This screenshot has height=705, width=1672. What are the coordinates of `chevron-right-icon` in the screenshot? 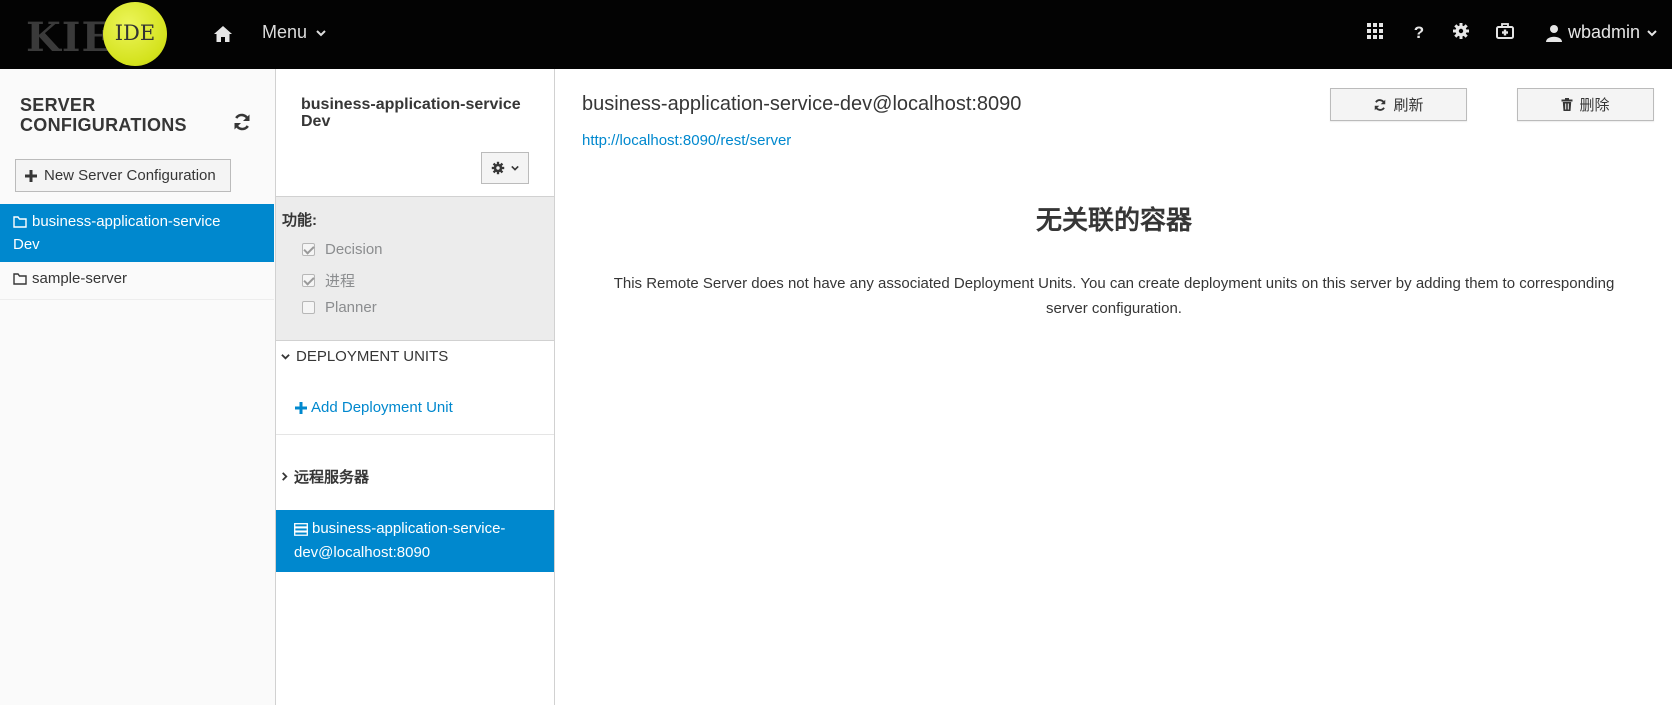 It's located at (285, 476).